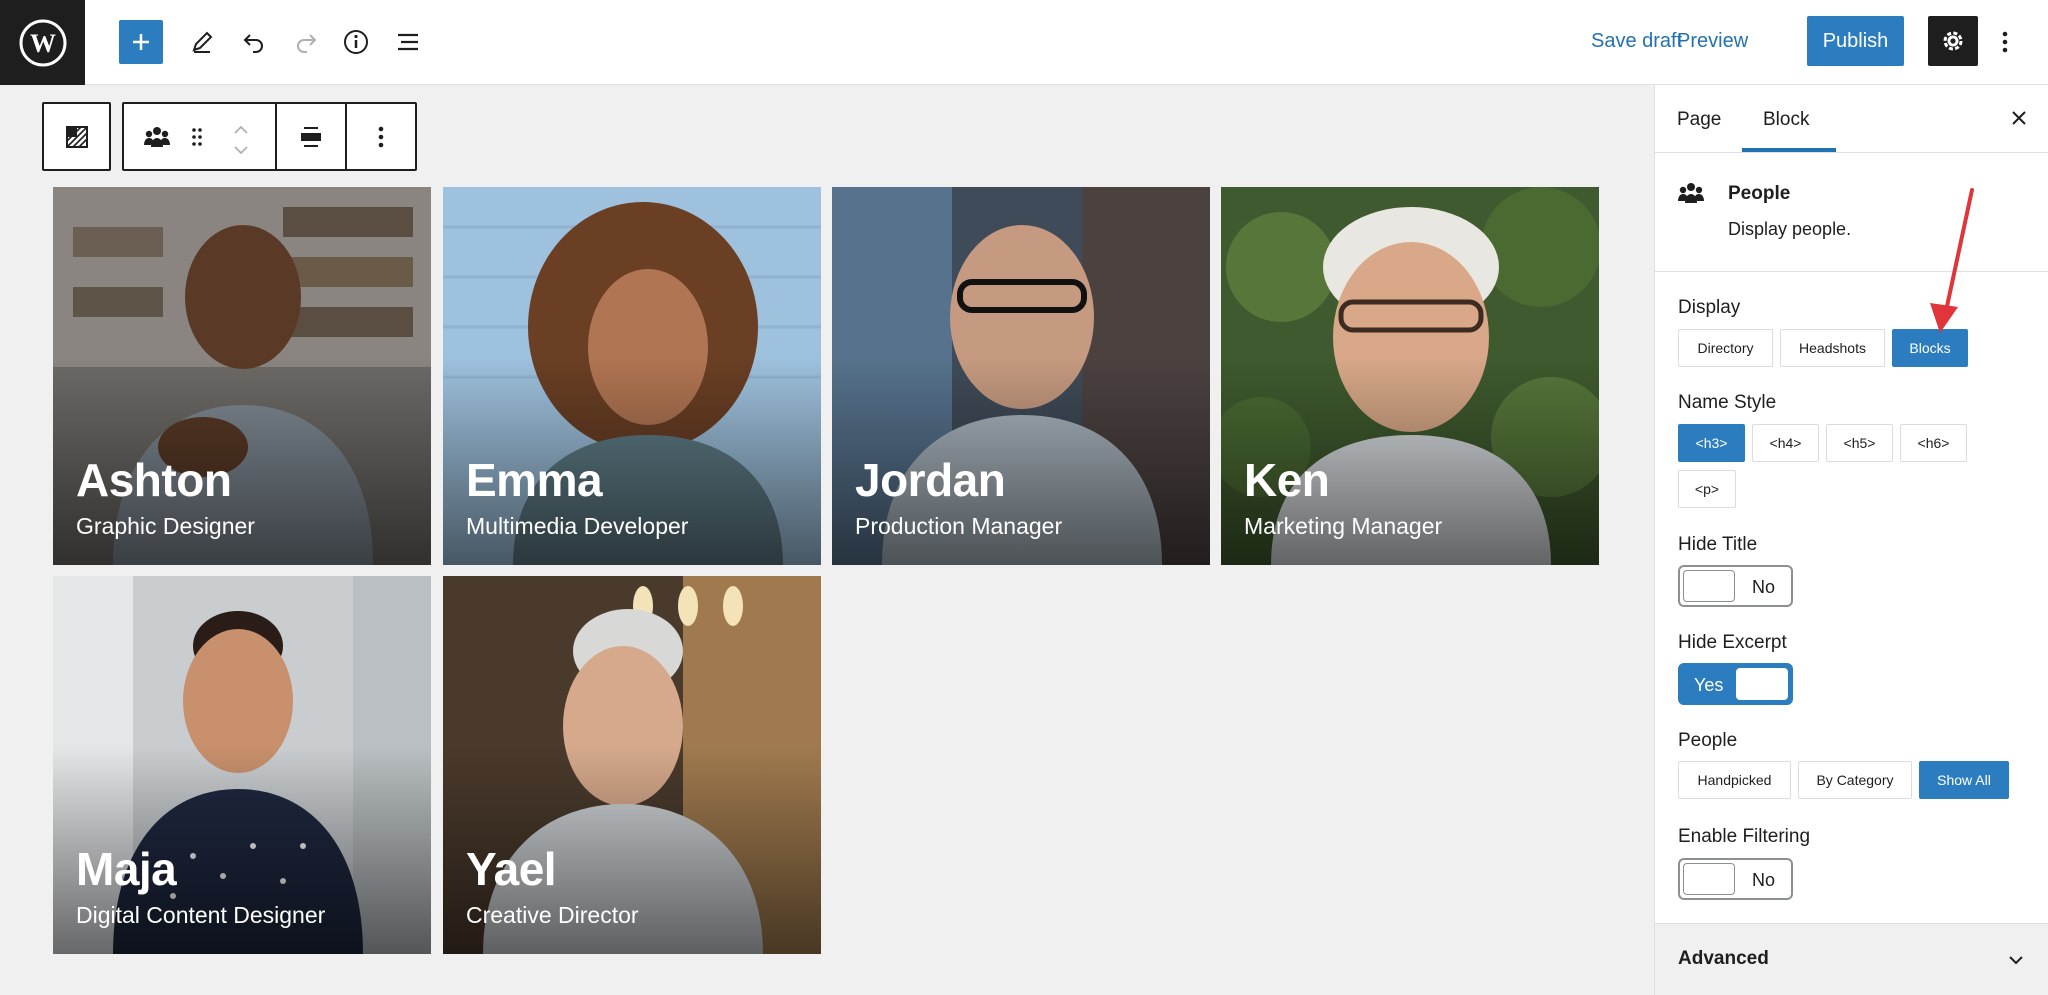  I want to click on name-style-options-row2: <p>, so click(1707, 489).